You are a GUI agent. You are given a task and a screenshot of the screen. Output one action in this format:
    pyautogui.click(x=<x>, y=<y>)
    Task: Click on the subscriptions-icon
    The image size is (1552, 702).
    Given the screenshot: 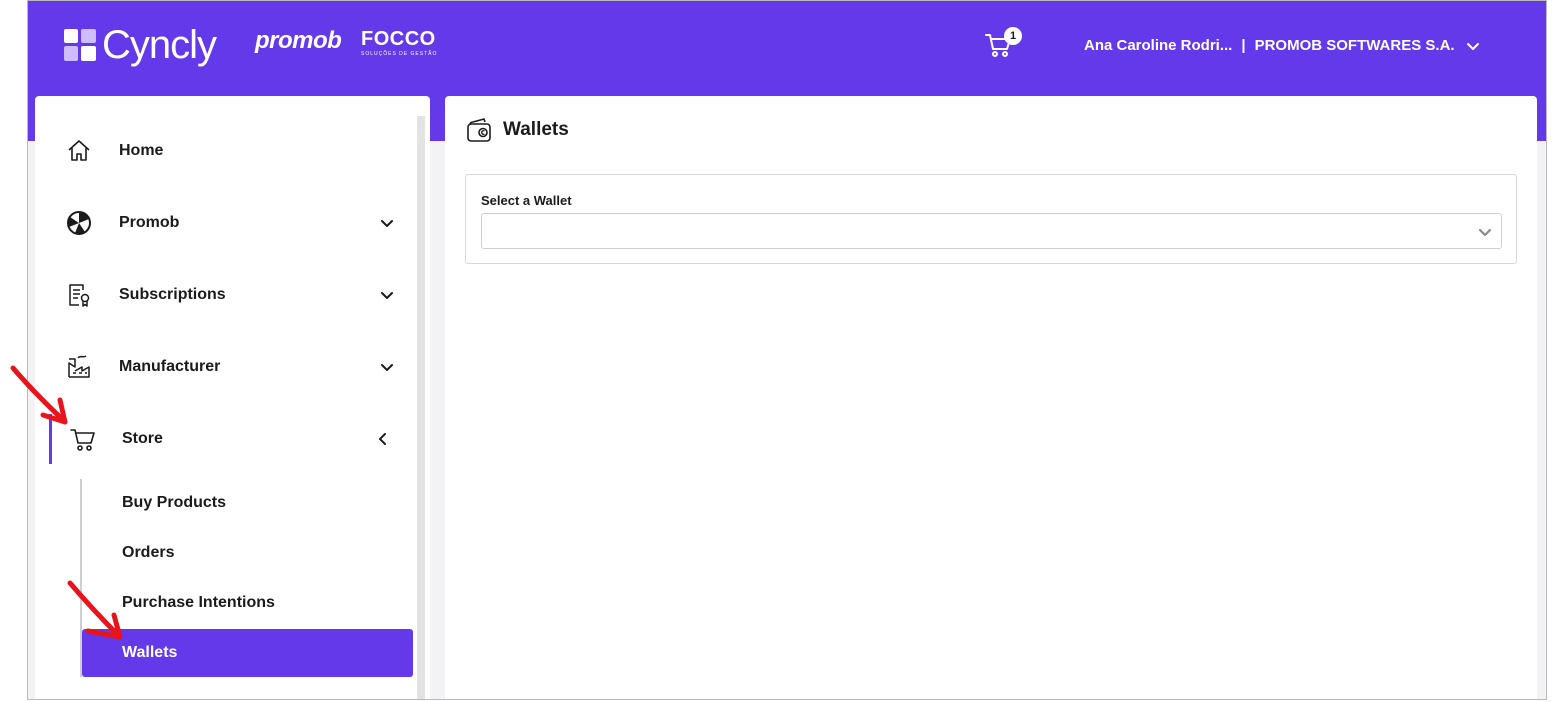 What is the action you would take?
    pyautogui.click(x=79, y=295)
    